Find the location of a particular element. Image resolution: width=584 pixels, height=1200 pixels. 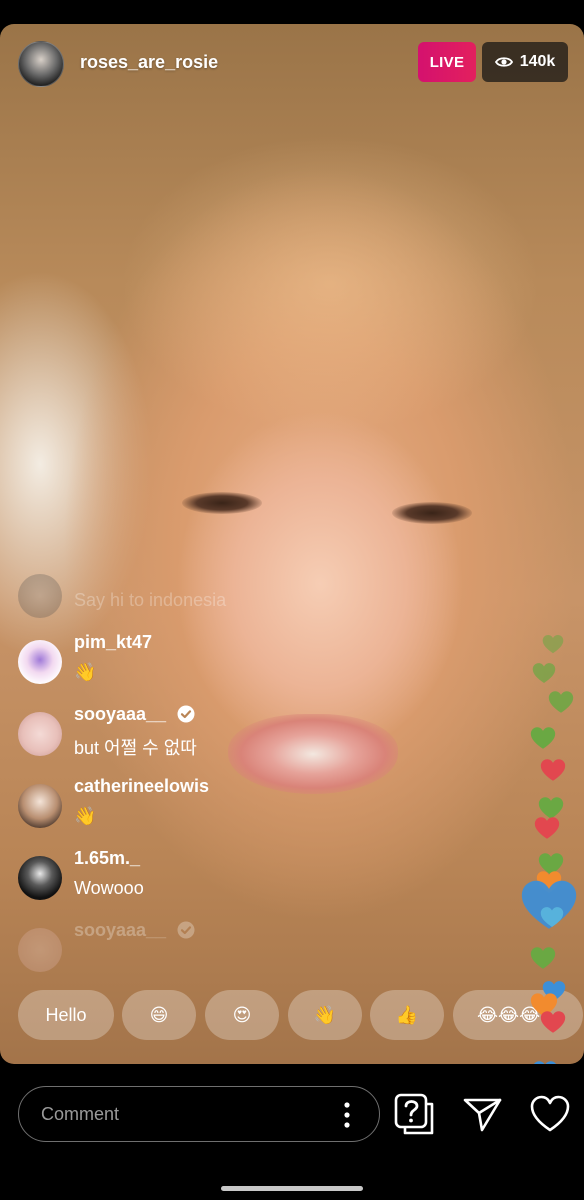

viewer-count: 140k is located at coordinates (537, 61).